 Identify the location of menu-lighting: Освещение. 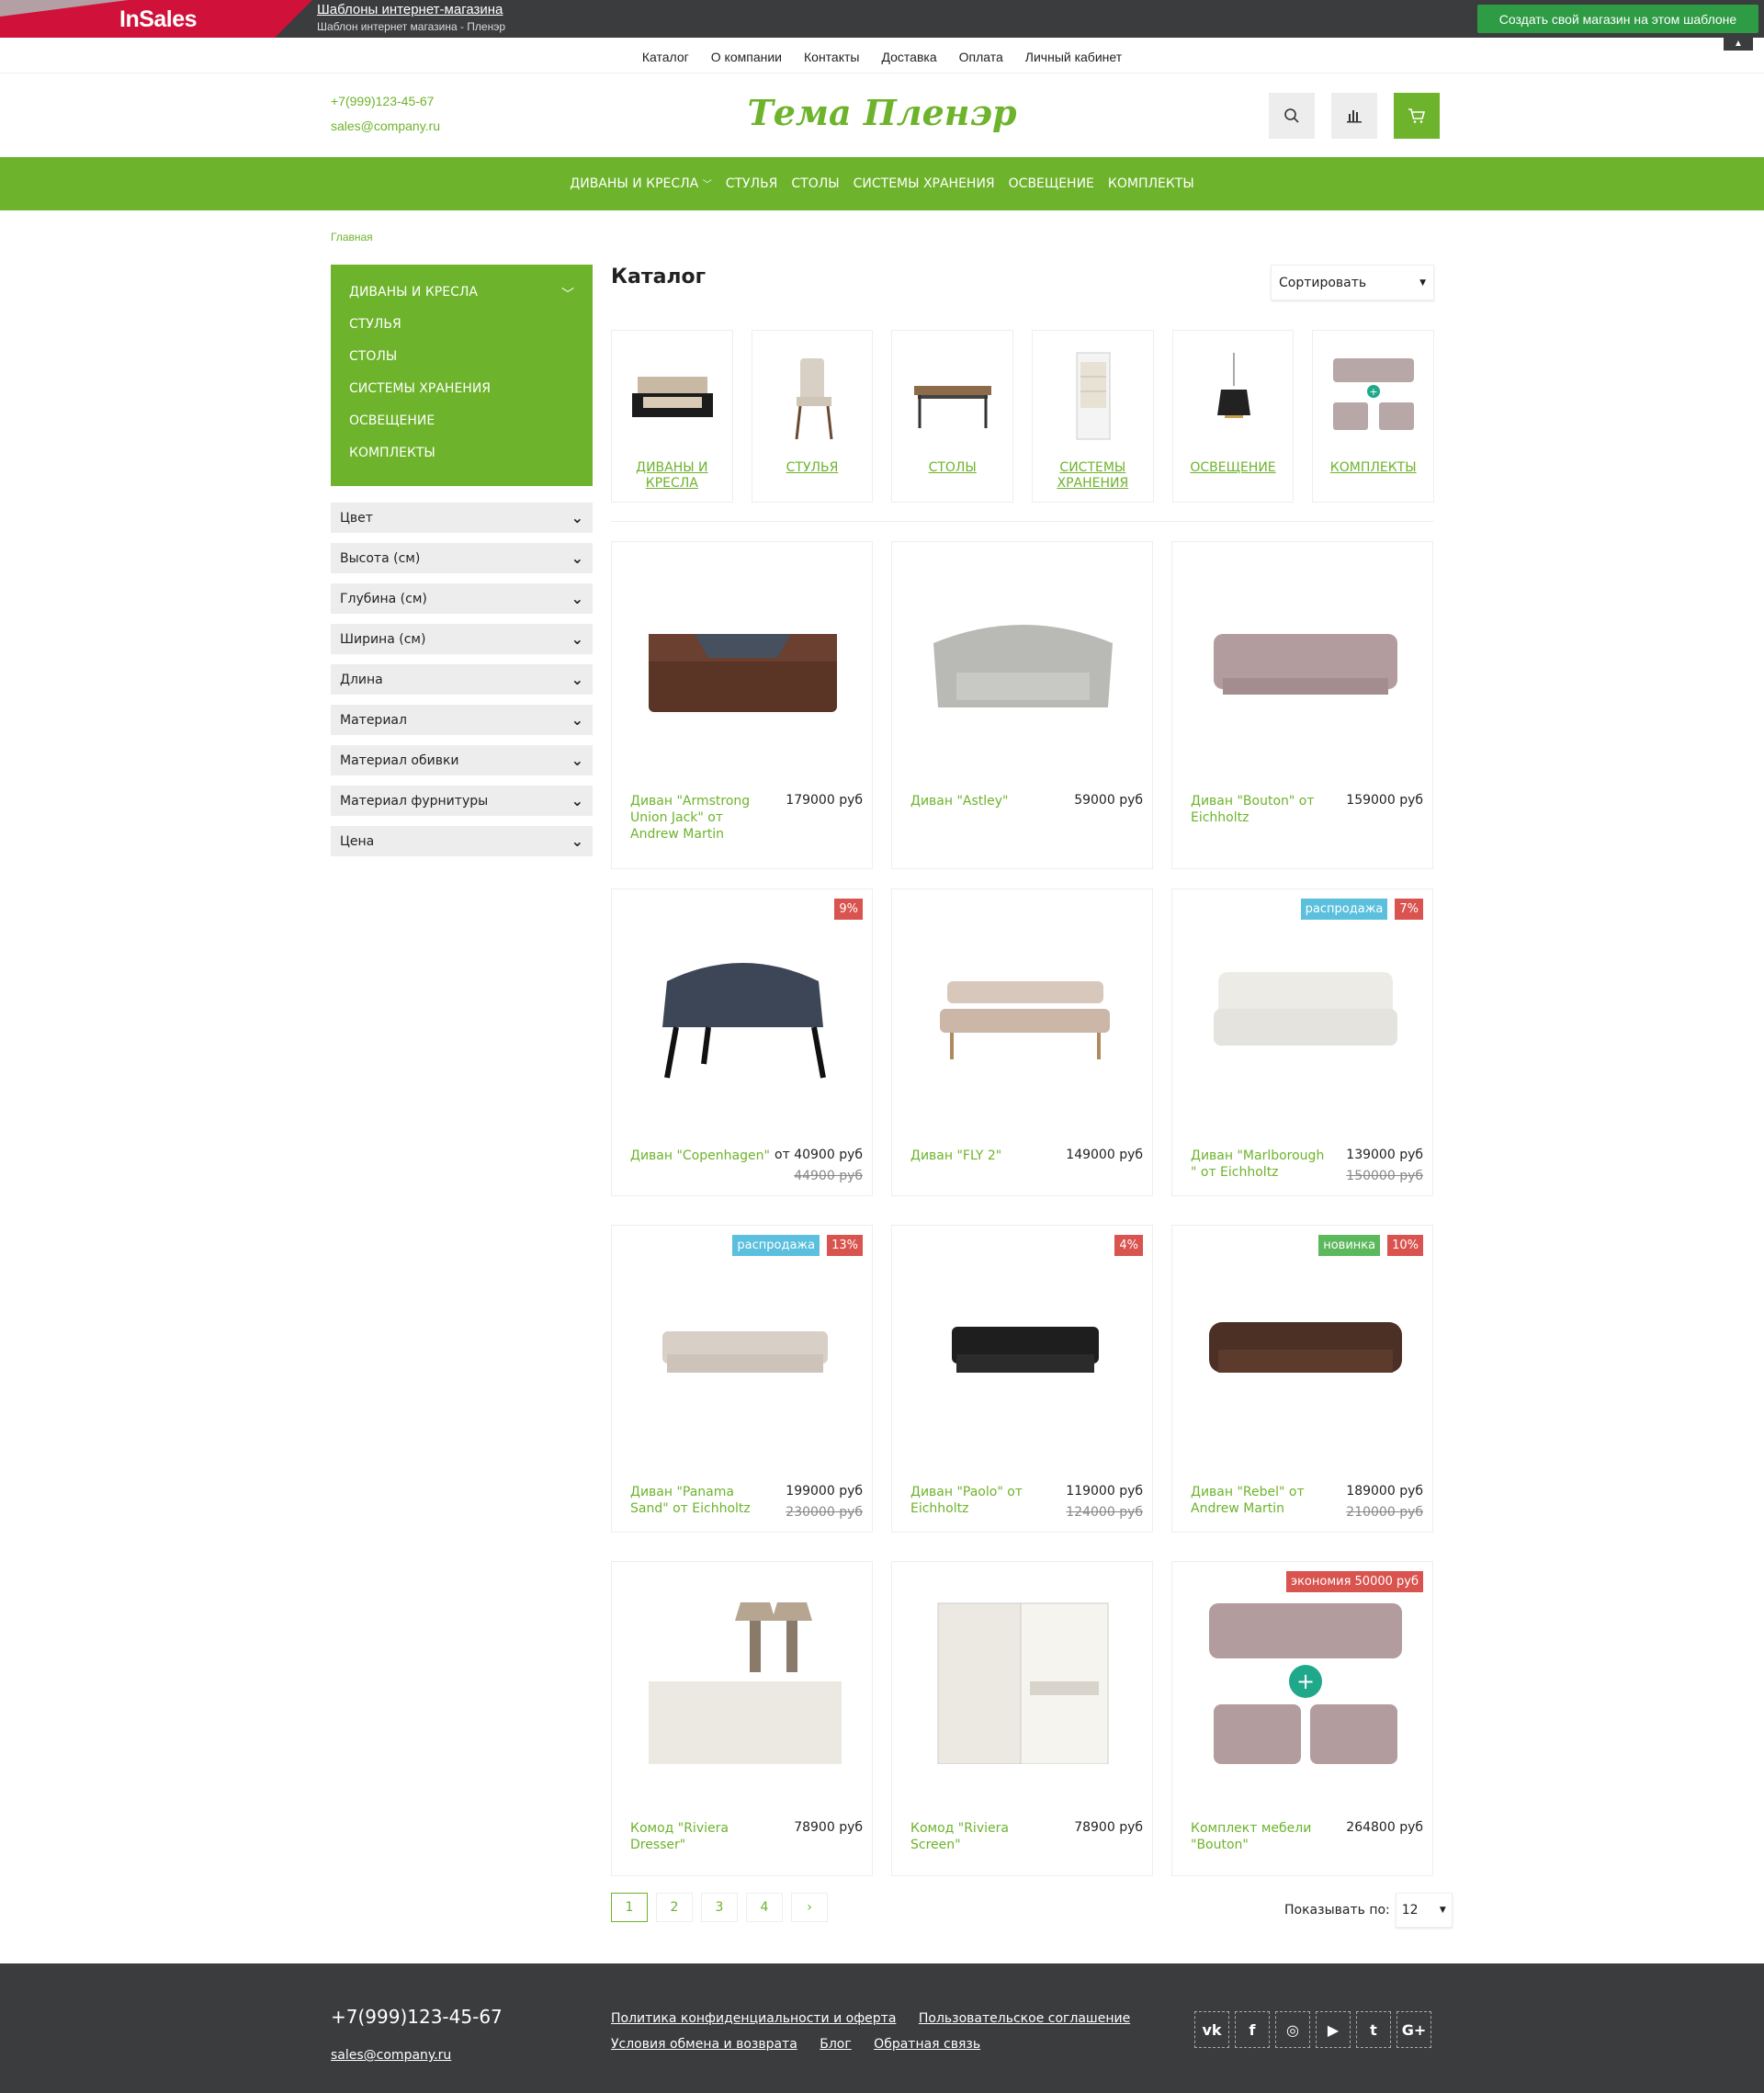
(1051, 183).